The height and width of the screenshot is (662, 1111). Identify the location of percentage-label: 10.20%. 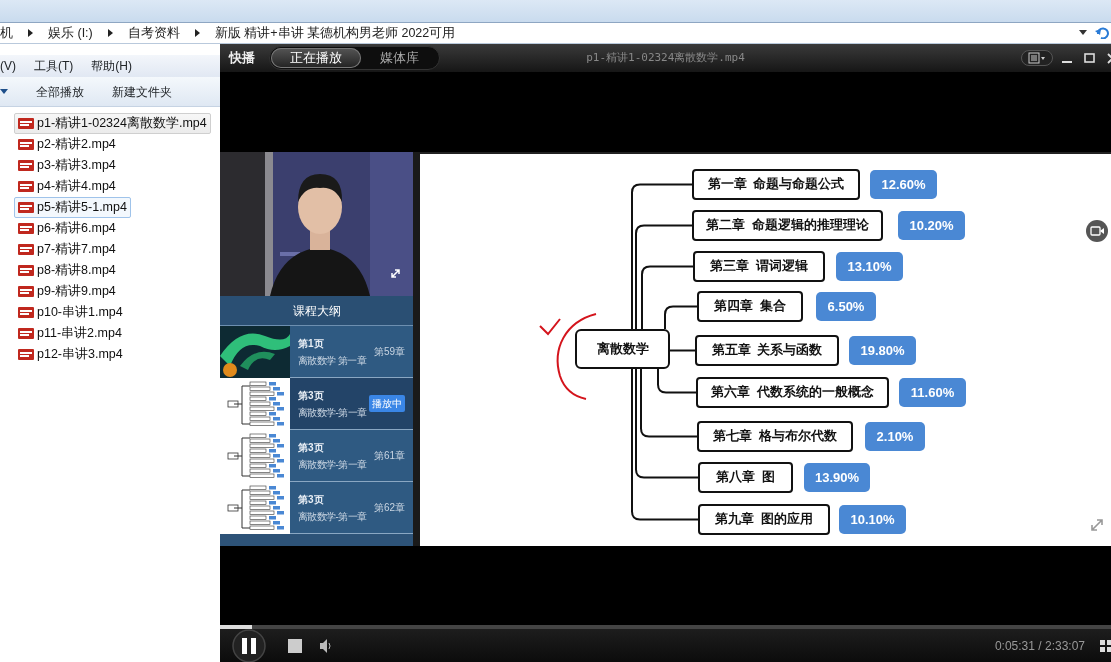
(931, 225).